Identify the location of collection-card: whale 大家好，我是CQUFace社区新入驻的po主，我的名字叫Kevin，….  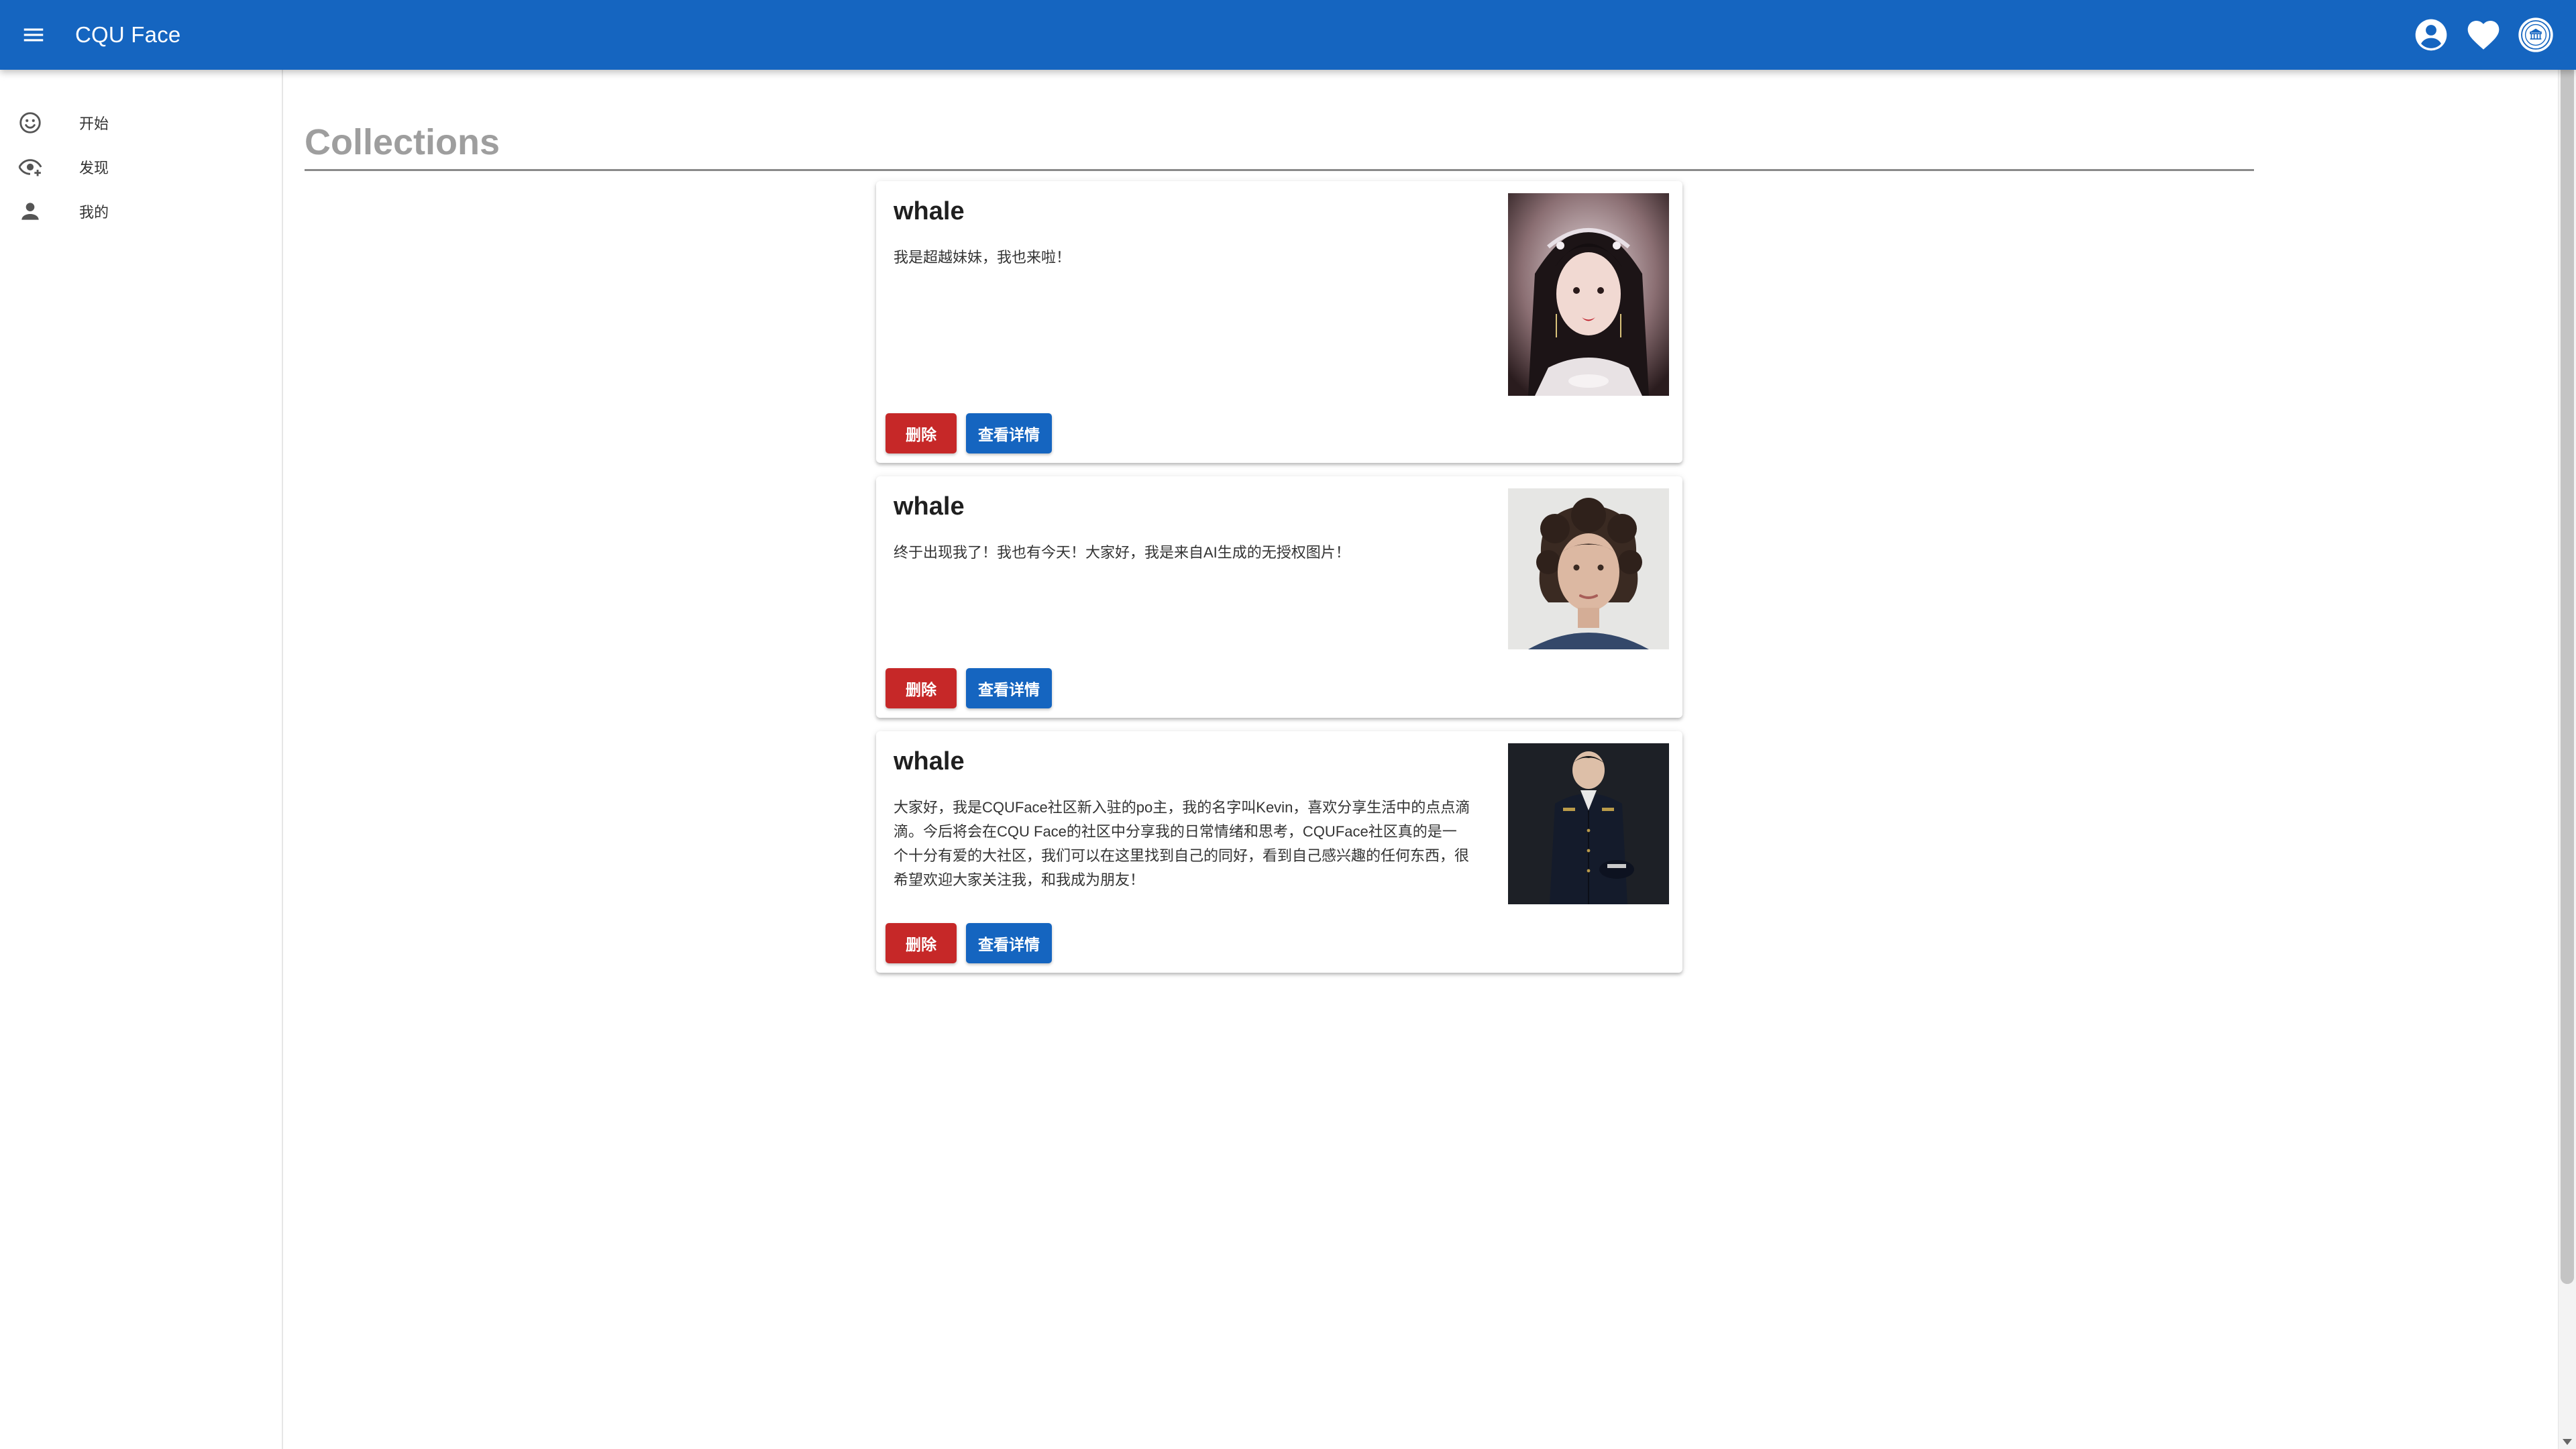
(1279, 852).